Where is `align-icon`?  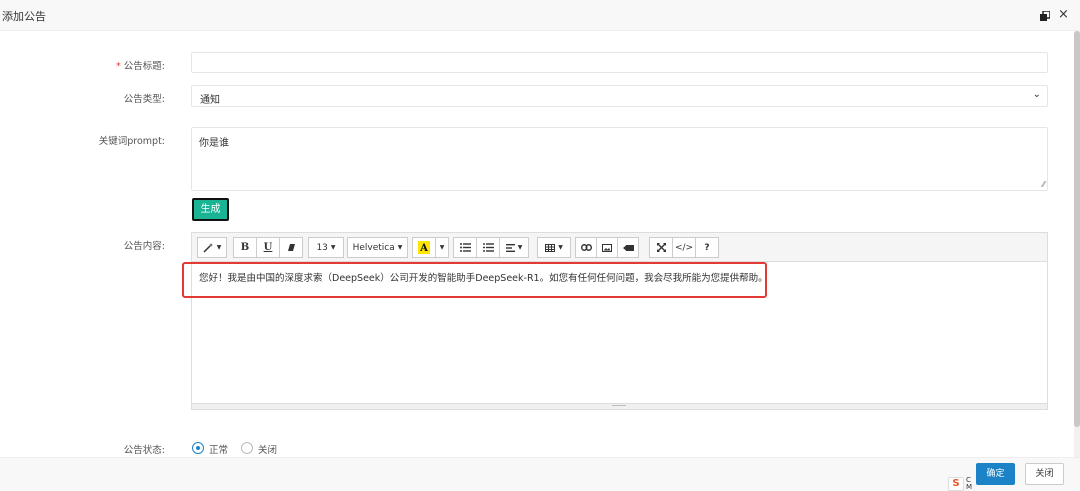
align-icon is located at coordinates (510, 247).